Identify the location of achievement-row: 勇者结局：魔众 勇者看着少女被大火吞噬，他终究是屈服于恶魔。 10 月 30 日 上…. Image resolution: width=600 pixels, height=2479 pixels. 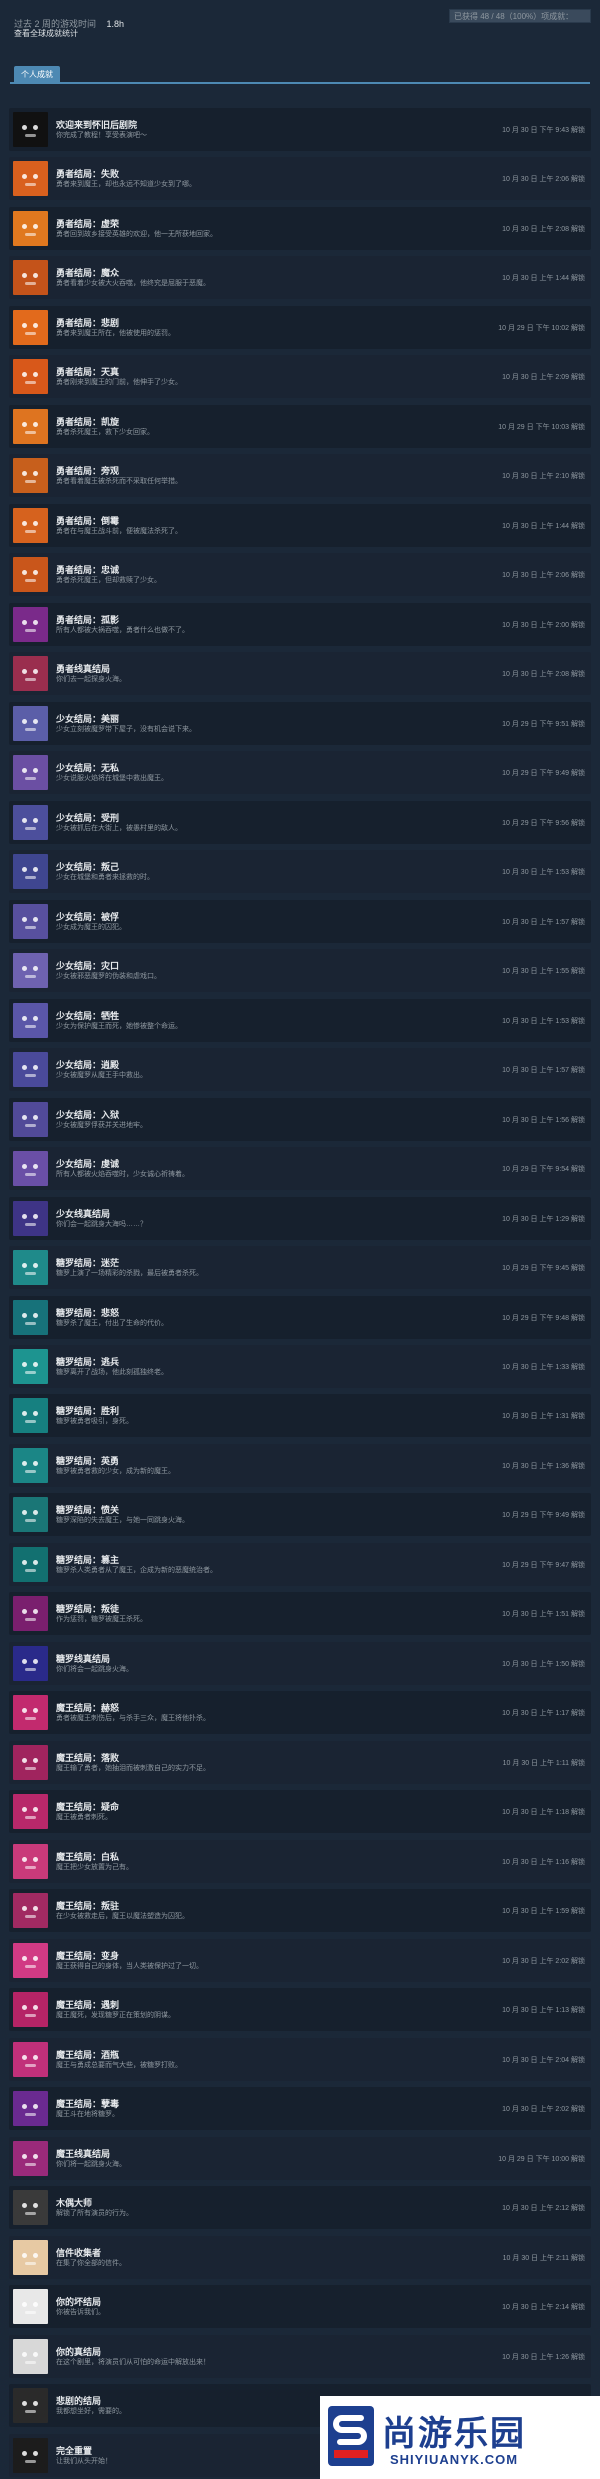
(300, 278).